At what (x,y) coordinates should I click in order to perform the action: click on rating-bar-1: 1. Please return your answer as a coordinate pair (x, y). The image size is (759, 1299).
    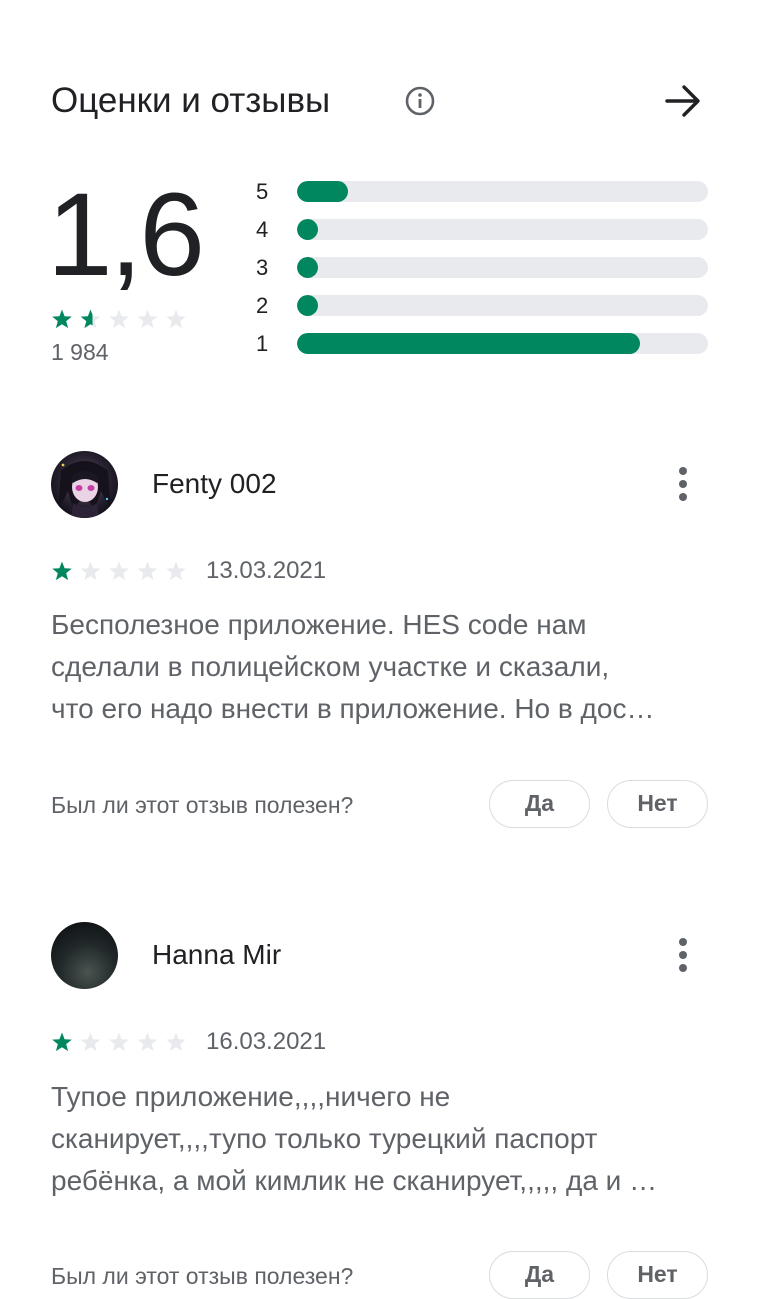
    Looking at the image, I should click on (486, 344).